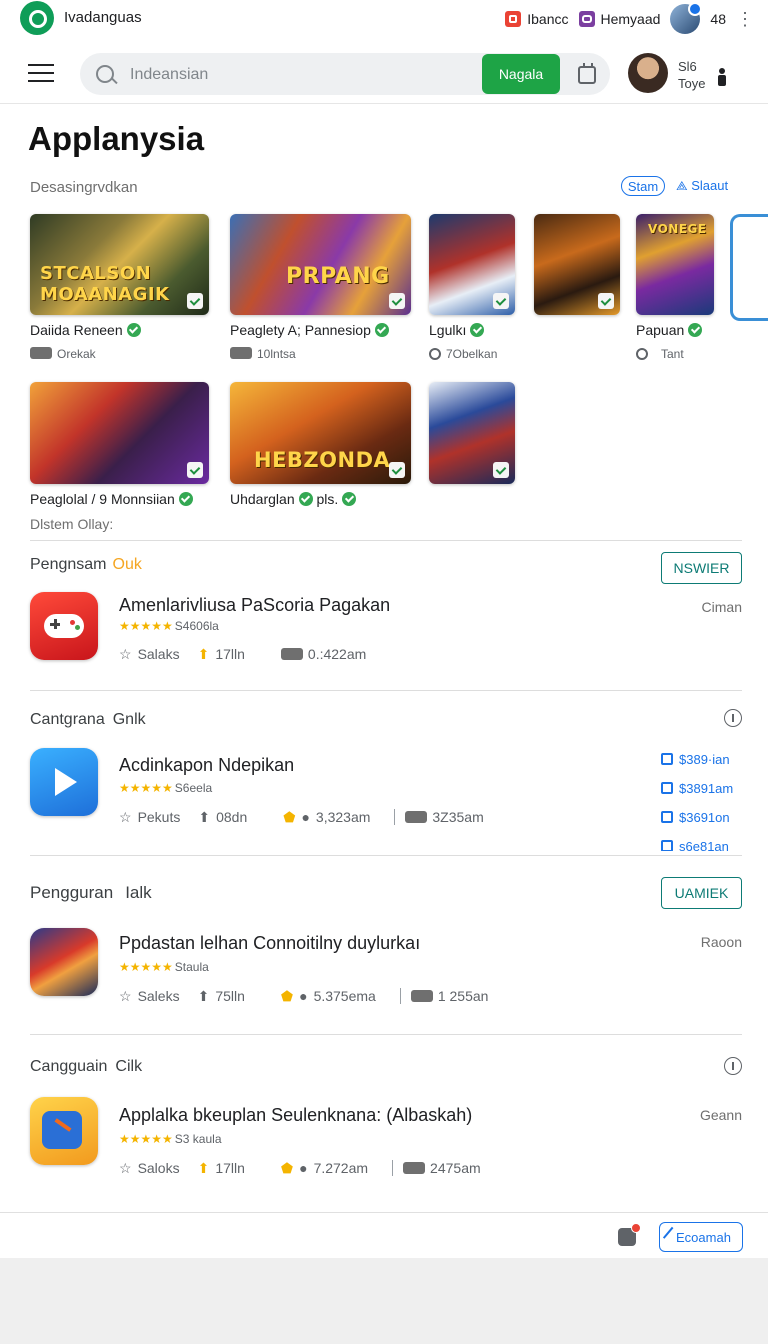 The image size is (768, 1344). I want to click on top-chip-label: Ibancc, so click(548, 19).